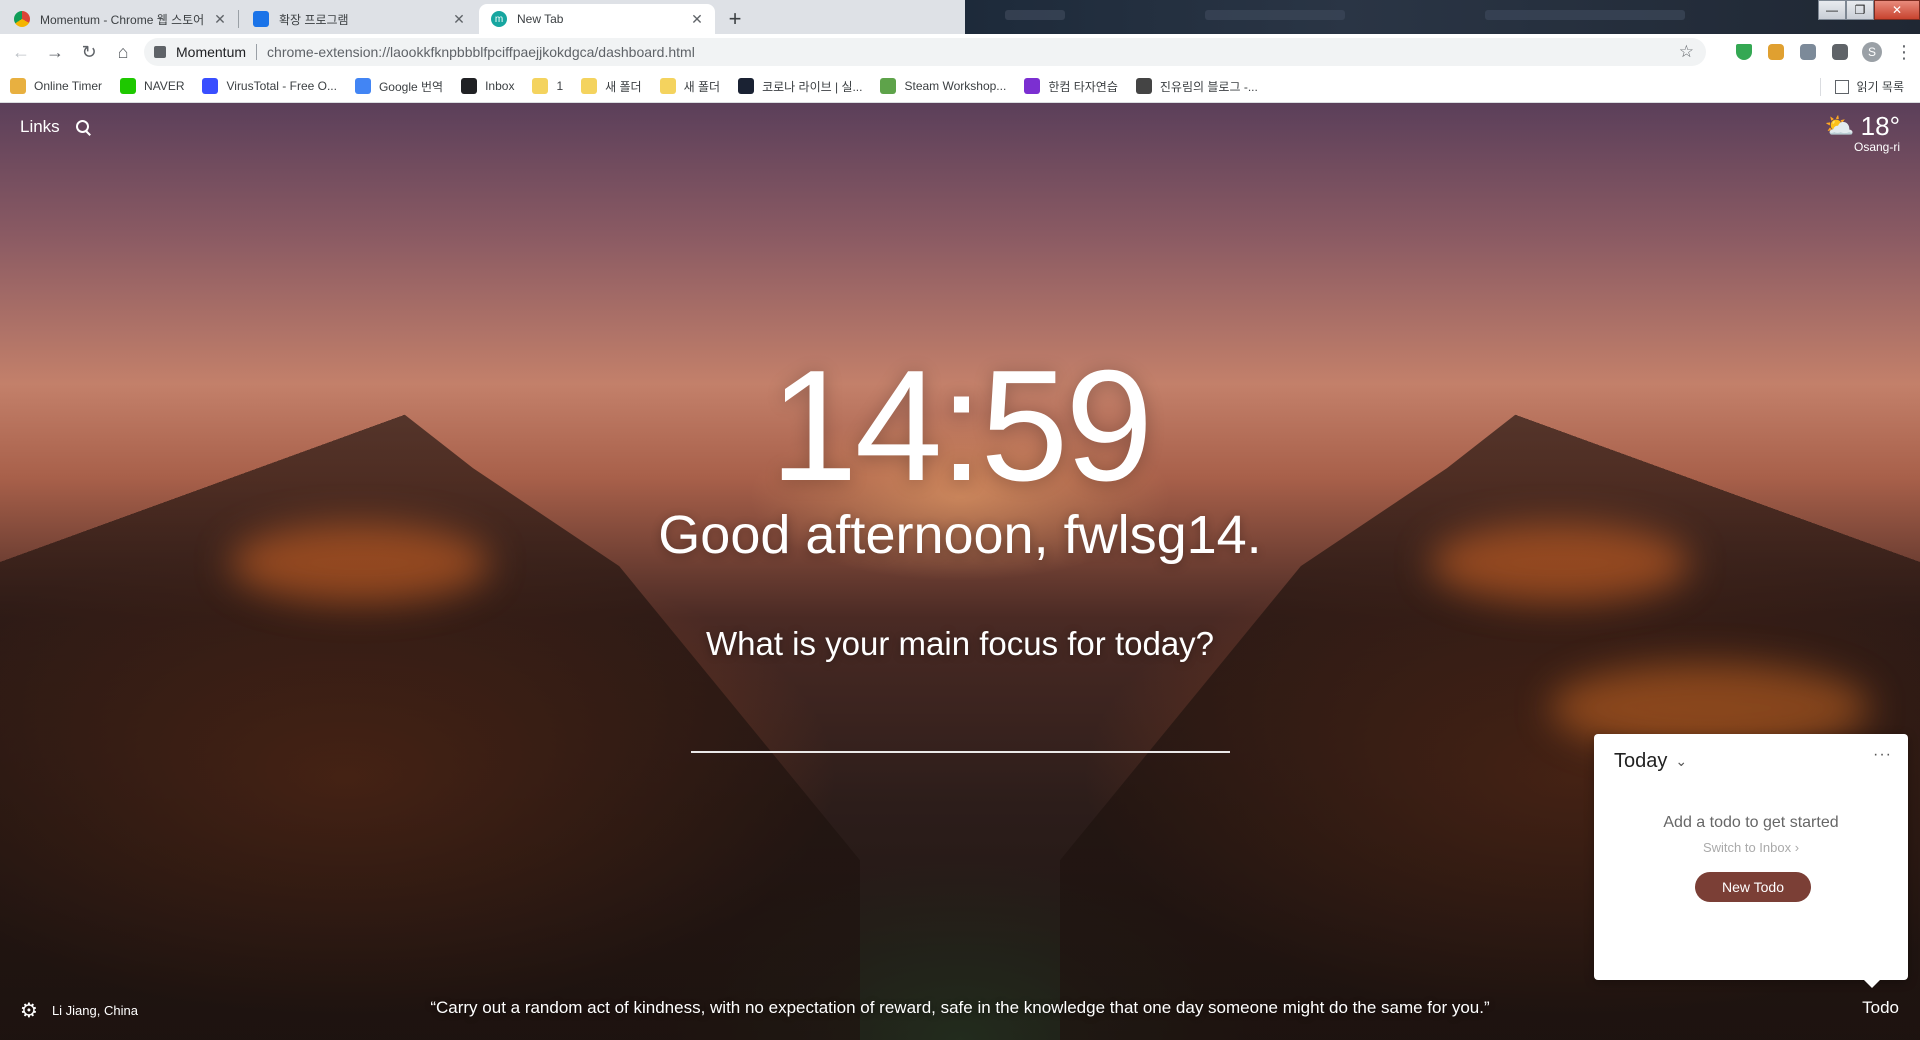  What do you see at coordinates (128, 86) in the screenshot?
I see `naver-icon` at bounding box center [128, 86].